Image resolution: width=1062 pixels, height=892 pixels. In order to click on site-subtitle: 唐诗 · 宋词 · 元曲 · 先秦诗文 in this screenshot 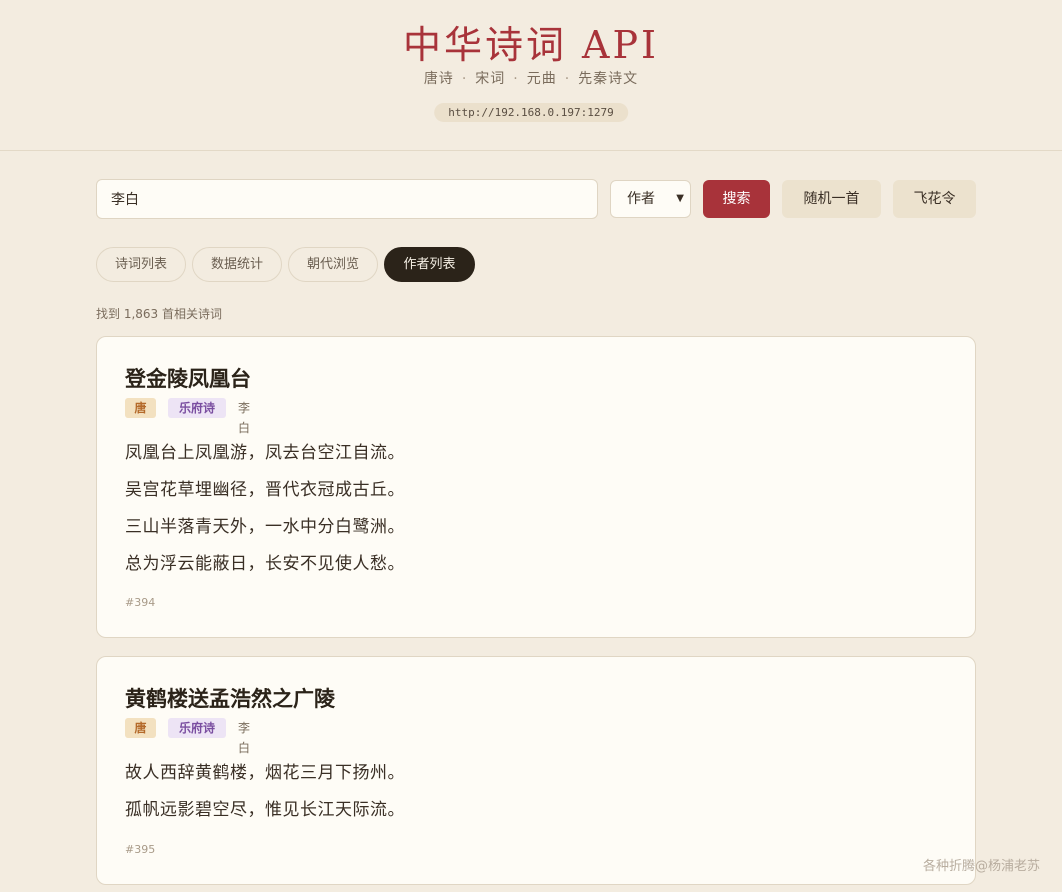, I will do `click(531, 78)`.